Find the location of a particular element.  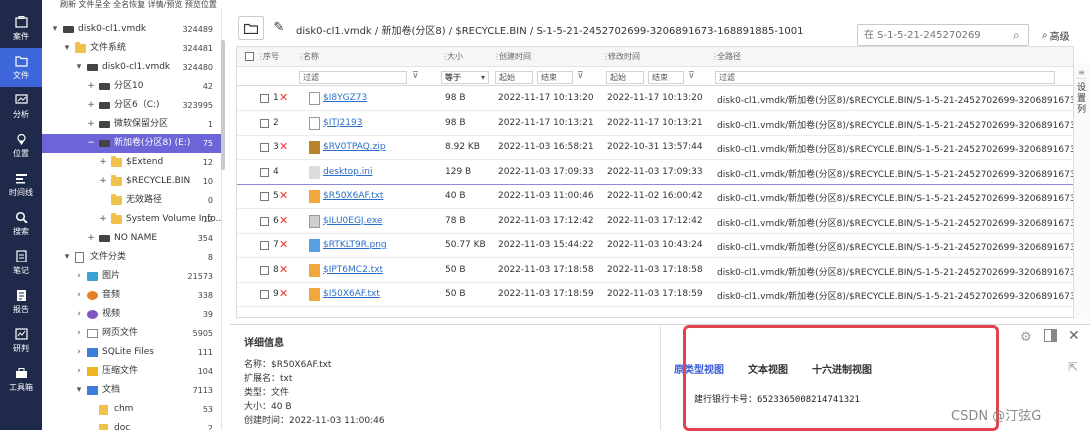

breadcrumb-segment: disk0-cl1.vmdk is located at coordinates (334, 31).